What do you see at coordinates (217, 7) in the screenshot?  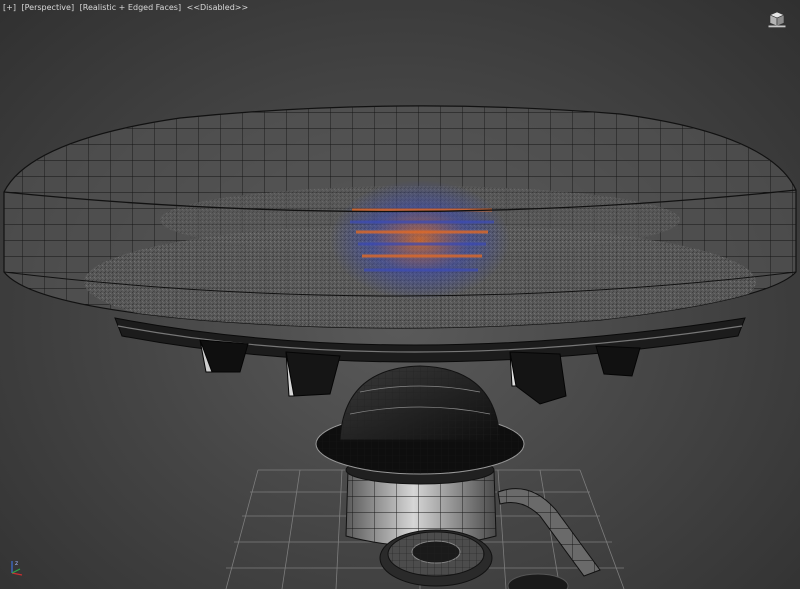 I see `viewport-state-label: <<Disabled>>` at bounding box center [217, 7].